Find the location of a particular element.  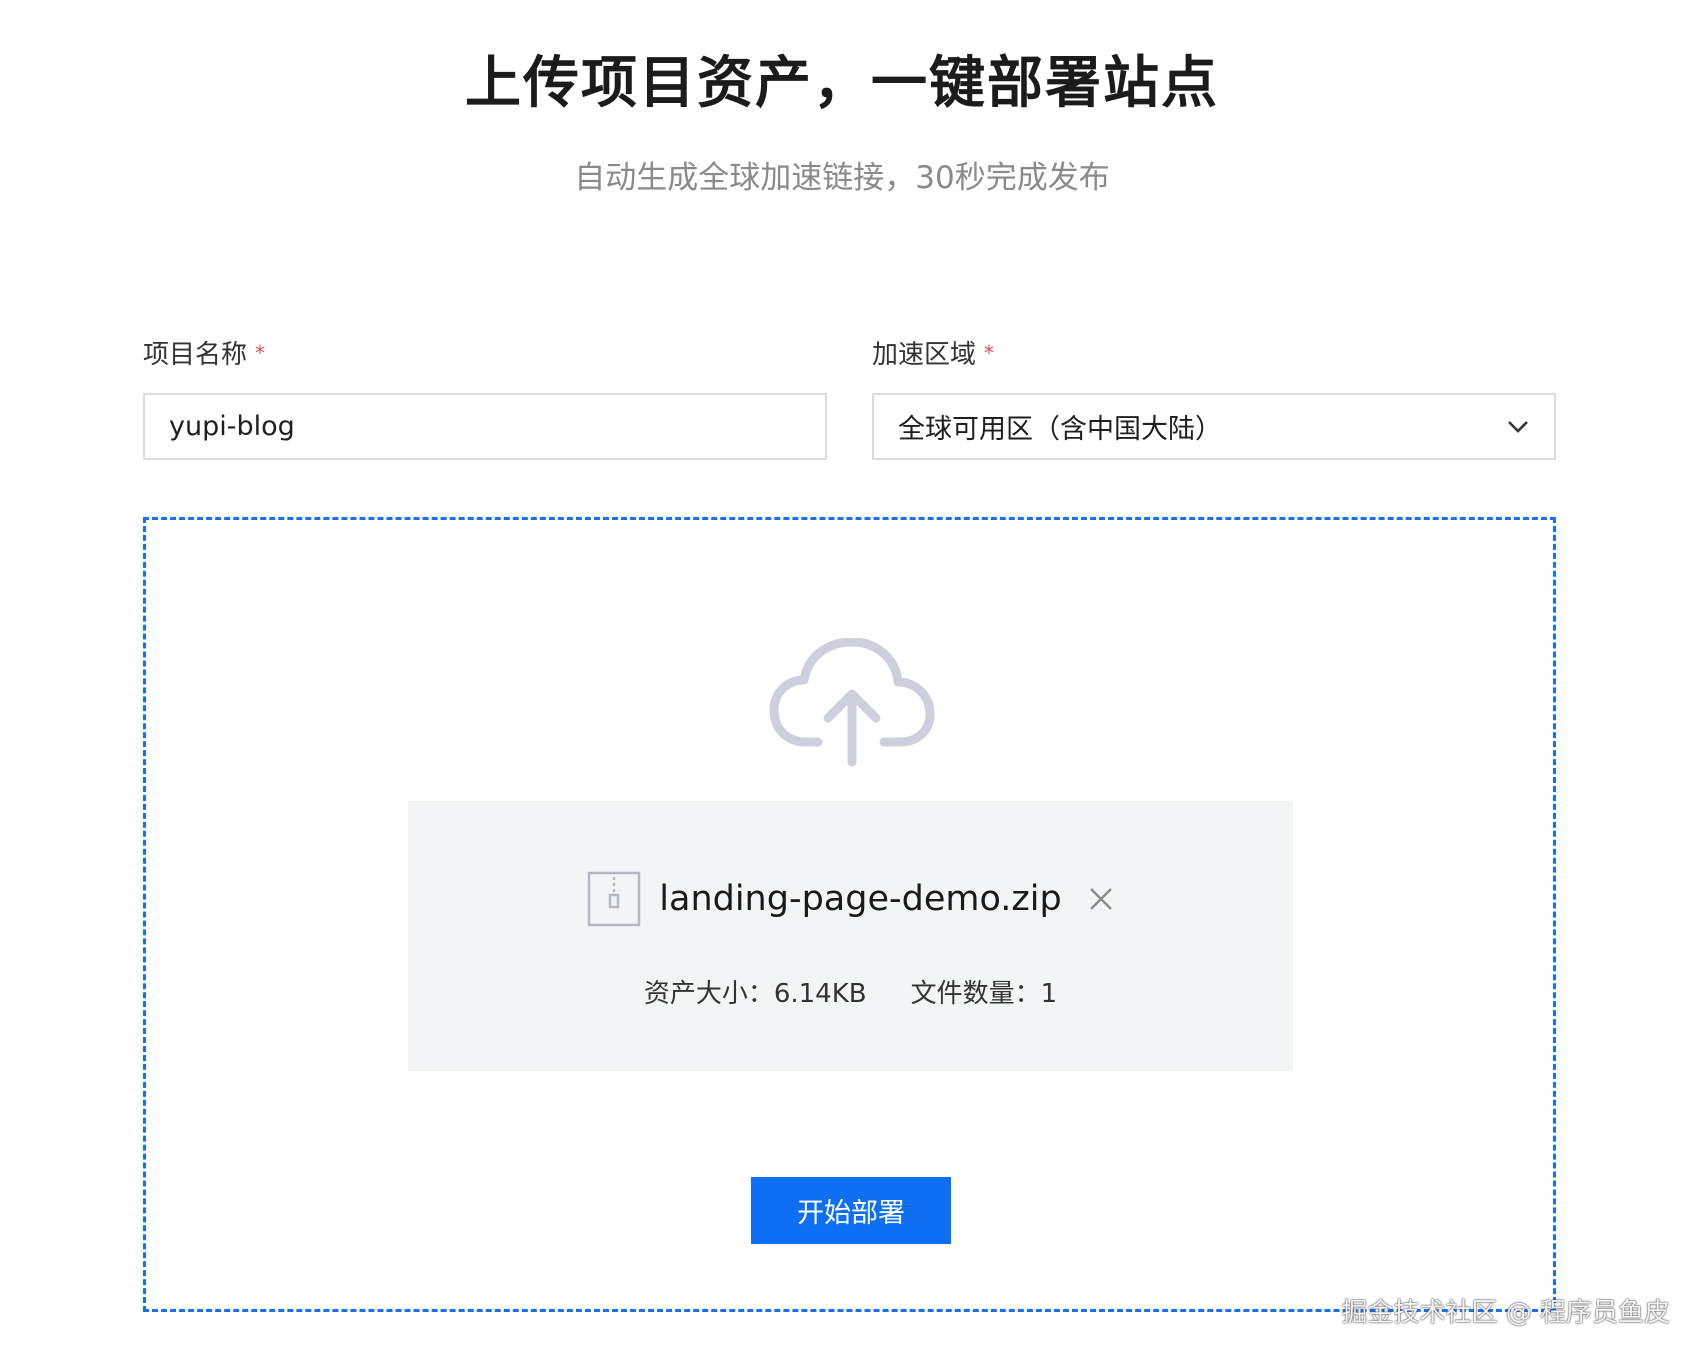

page-title: 上传项目资产，一键部署站点 is located at coordinates (842, 83).